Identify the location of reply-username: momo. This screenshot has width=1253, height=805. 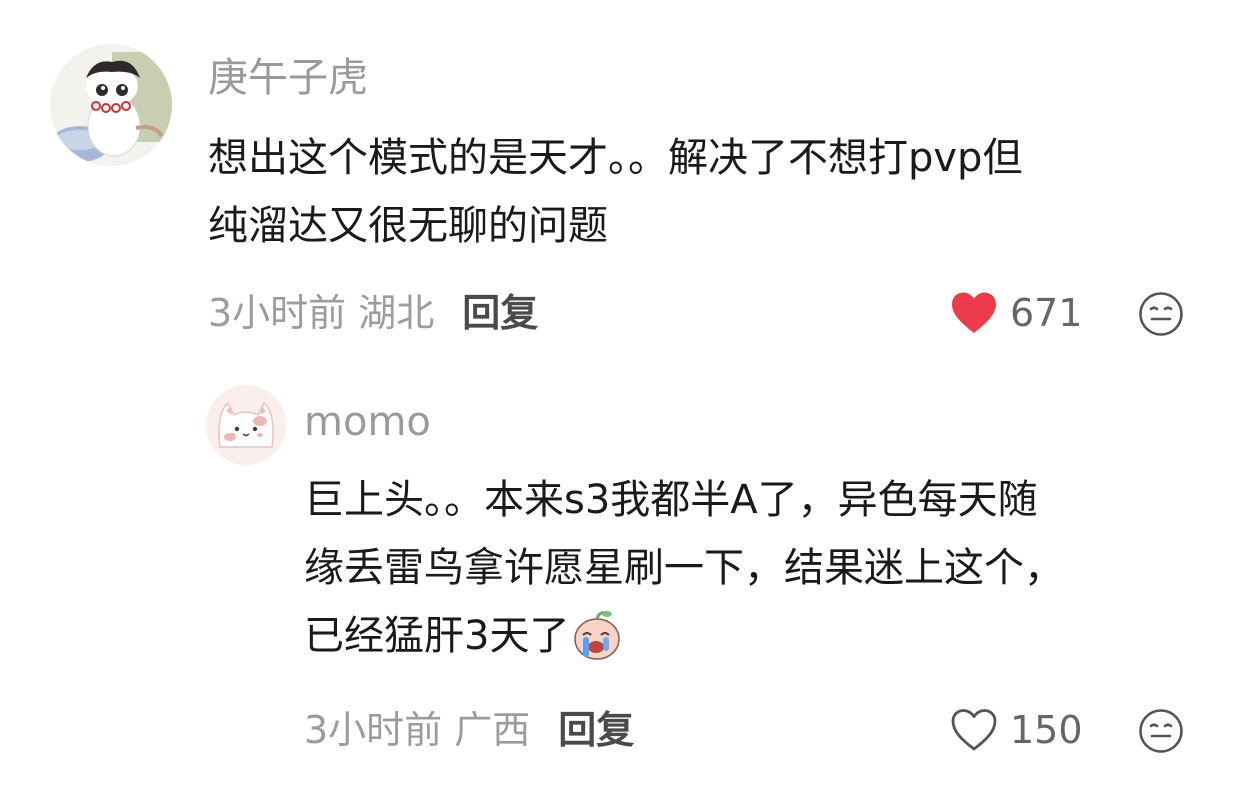
(367, 422).